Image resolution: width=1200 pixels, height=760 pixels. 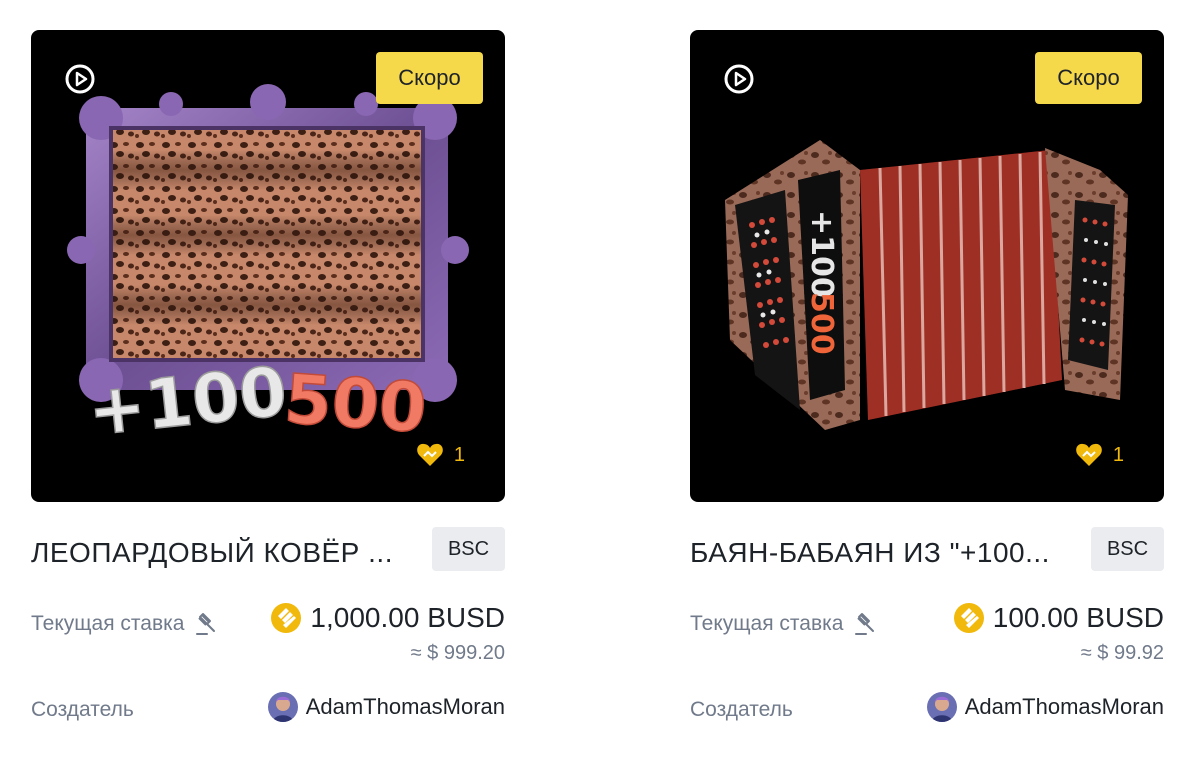 What do you see at coordinates (457, 653) in the screenshot?
I see `usd-equivalent: ≈ $ 999.20` at bounding box center [457, 653].